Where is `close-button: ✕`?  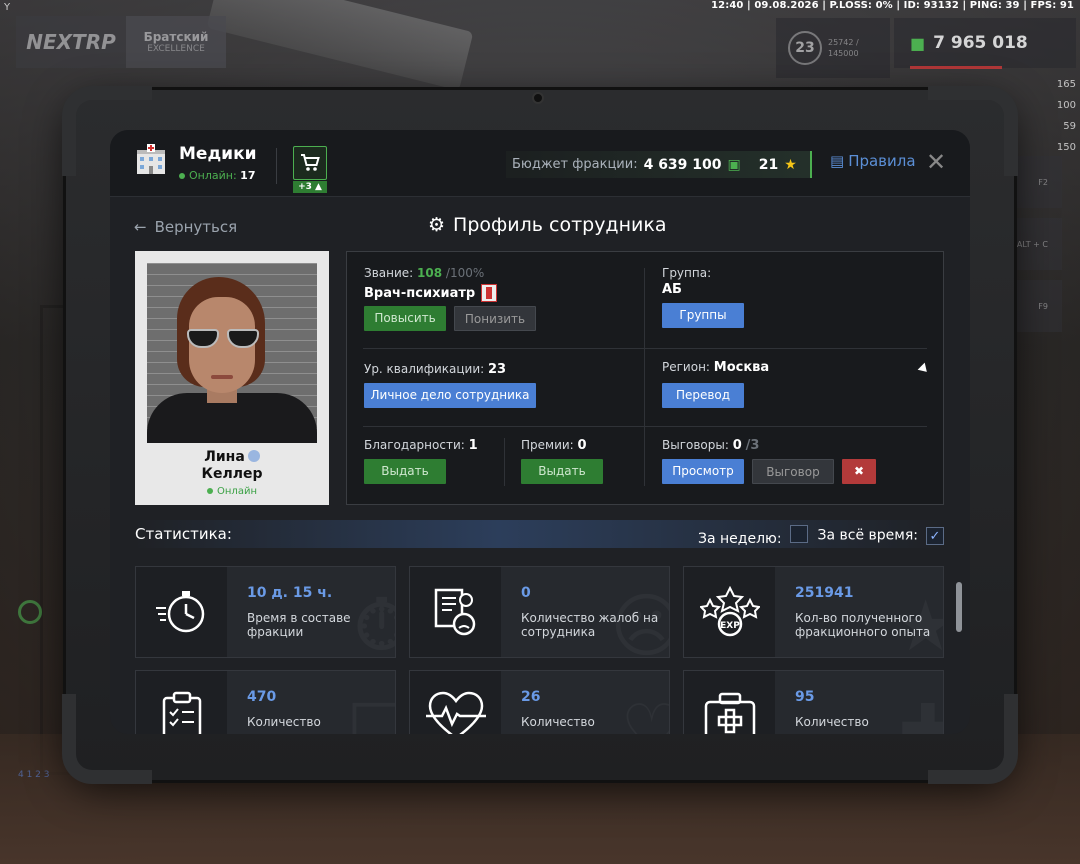
close-button: ✕ is located at coordinates (936, 162).